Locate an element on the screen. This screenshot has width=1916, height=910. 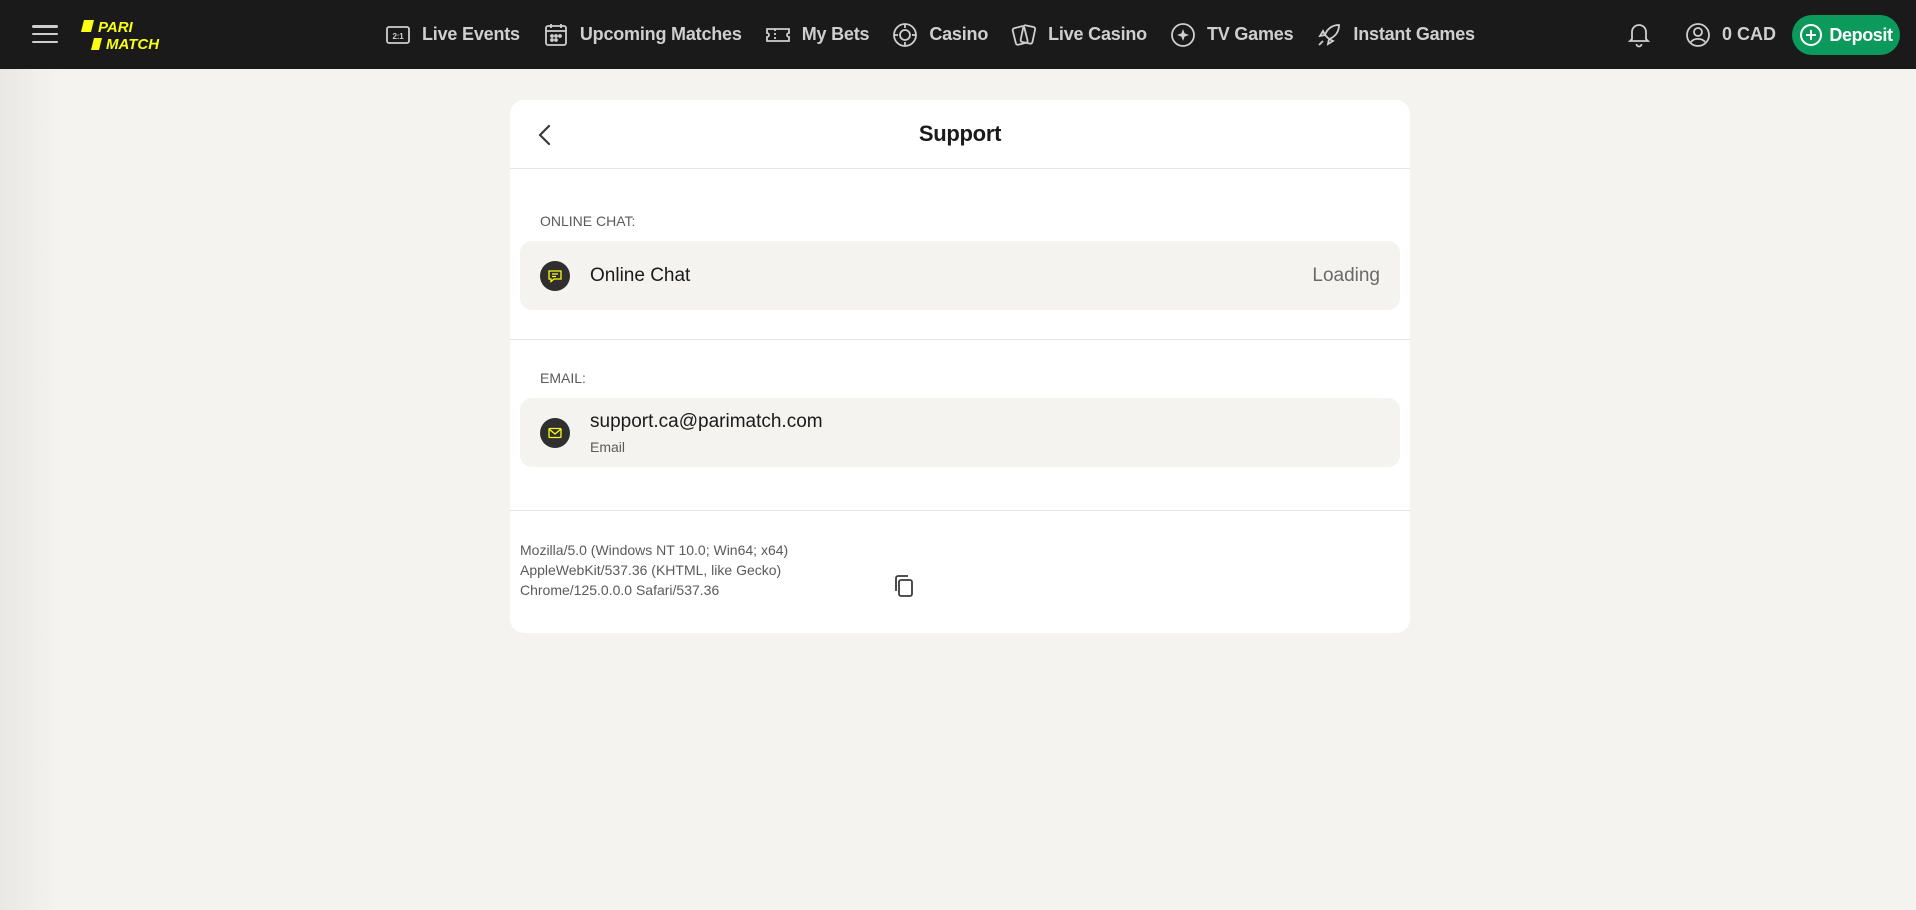
nav-label: My Bets is located at coordinates (835, 34).